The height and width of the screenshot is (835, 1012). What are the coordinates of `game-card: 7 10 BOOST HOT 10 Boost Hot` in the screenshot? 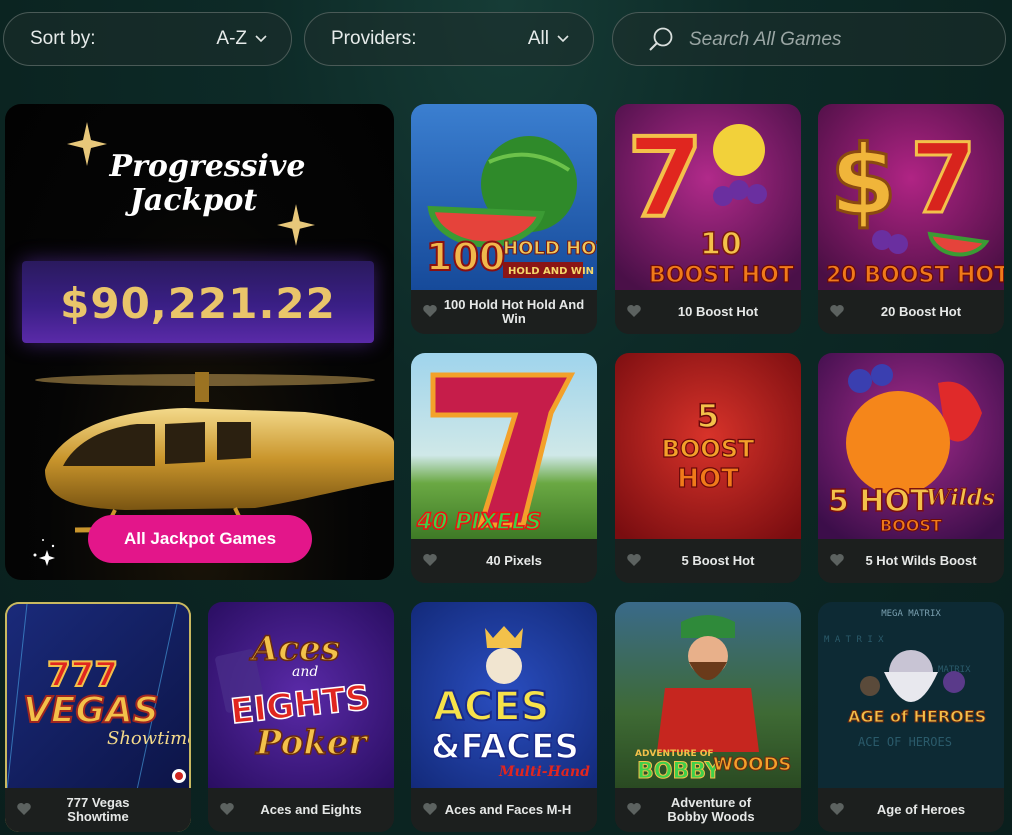 It's located at (708, 219).